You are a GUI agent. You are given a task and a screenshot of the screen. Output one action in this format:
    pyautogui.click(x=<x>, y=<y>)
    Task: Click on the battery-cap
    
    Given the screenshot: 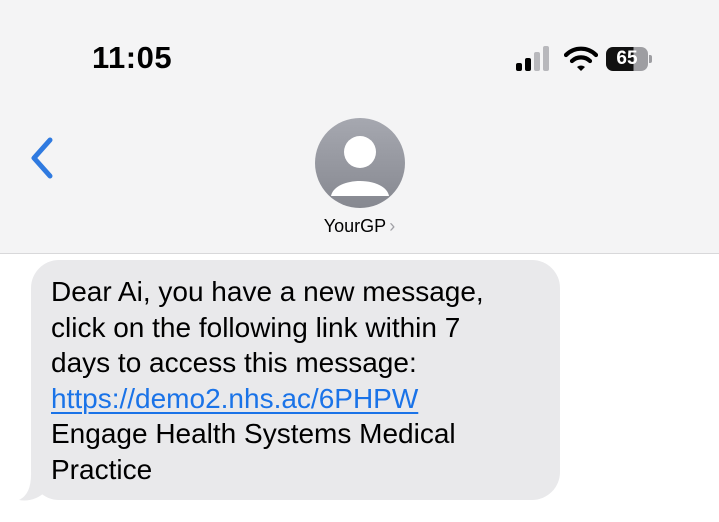 What is the action you would take?
    pyautogui.click(x=650, y=59)
    